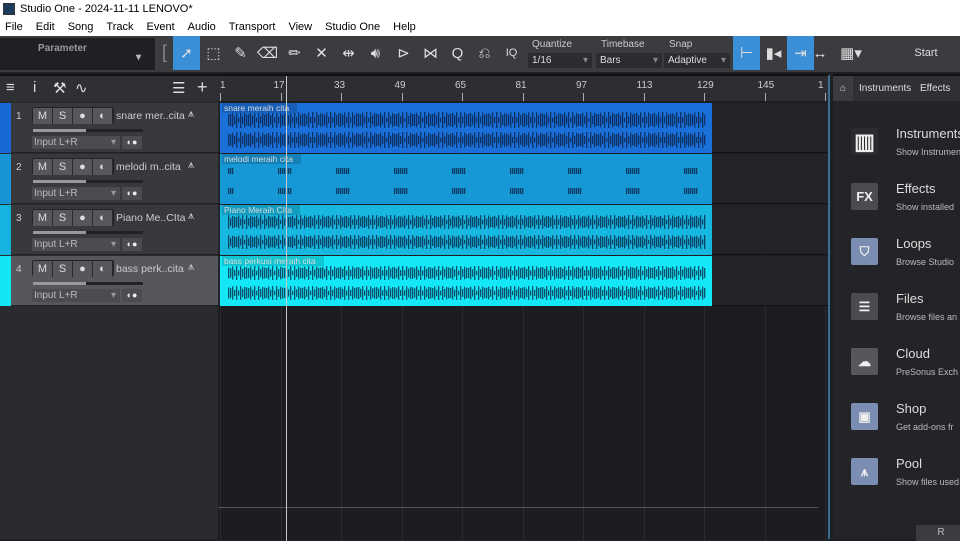  Describe the element at coordinates (466, 128) in the screenshot. I see `audio-event: snare meraih cita` at that location.